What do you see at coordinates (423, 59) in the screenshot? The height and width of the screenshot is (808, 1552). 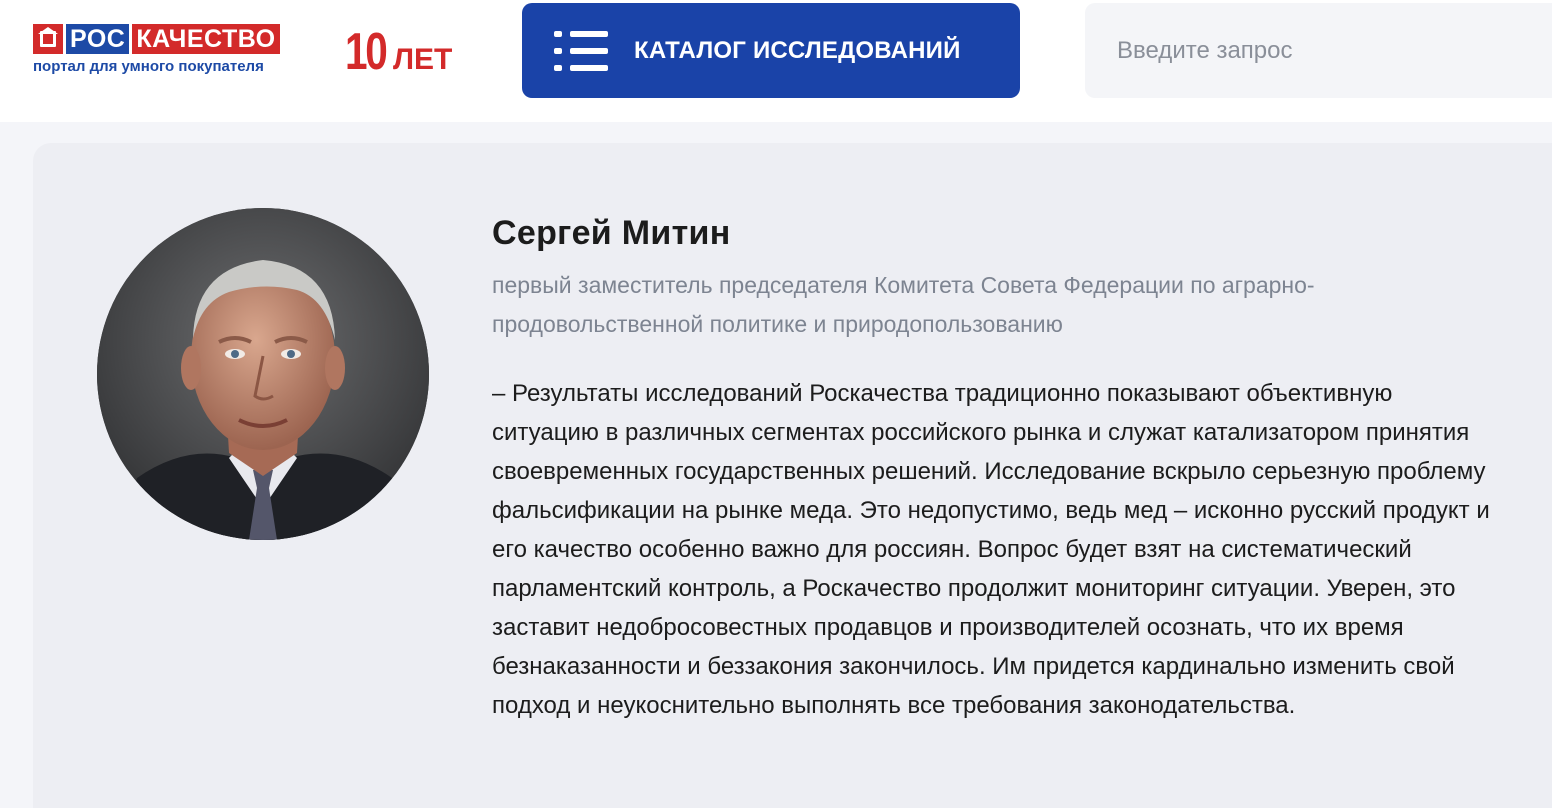 I see `anniversary-word: ЛЕТ` at bounding box center [423, 59].